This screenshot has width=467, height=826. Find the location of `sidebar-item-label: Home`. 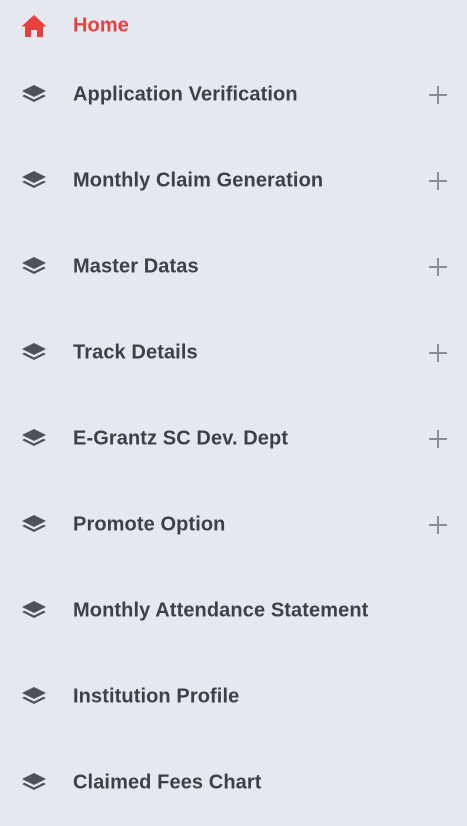

sidebar-item-label: Home is located at coordinates (101, 25).